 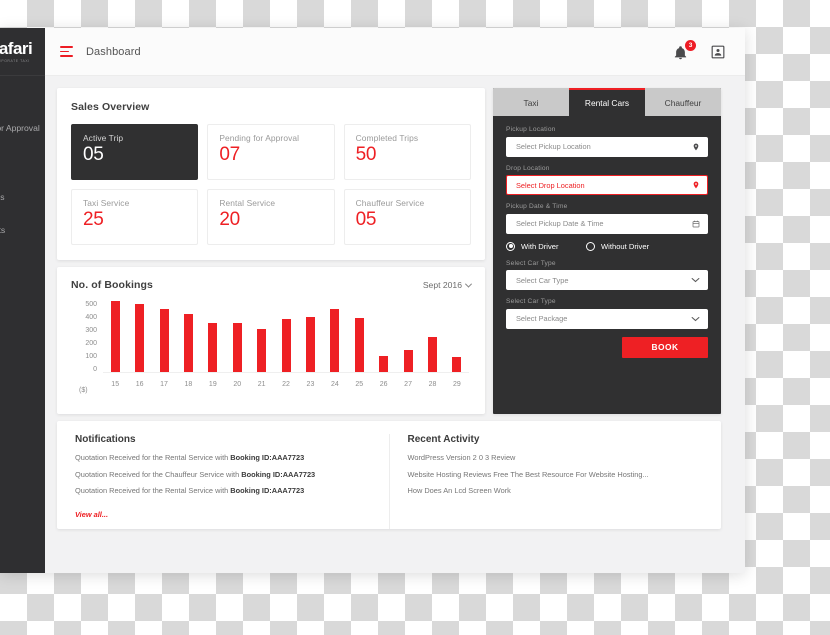 I want to click on hamburger-menu-icon, so click(x=66, y=51).